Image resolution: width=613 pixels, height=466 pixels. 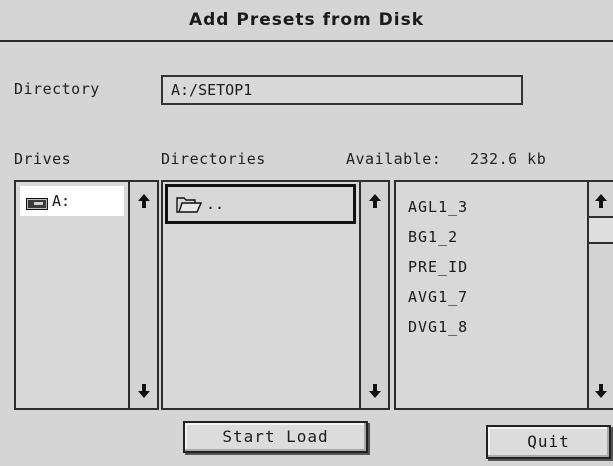 What do you see at coordinates (72, 201) in the screenshot?
I see `drive-item-selected: A:` at bounding box center [72, 201].